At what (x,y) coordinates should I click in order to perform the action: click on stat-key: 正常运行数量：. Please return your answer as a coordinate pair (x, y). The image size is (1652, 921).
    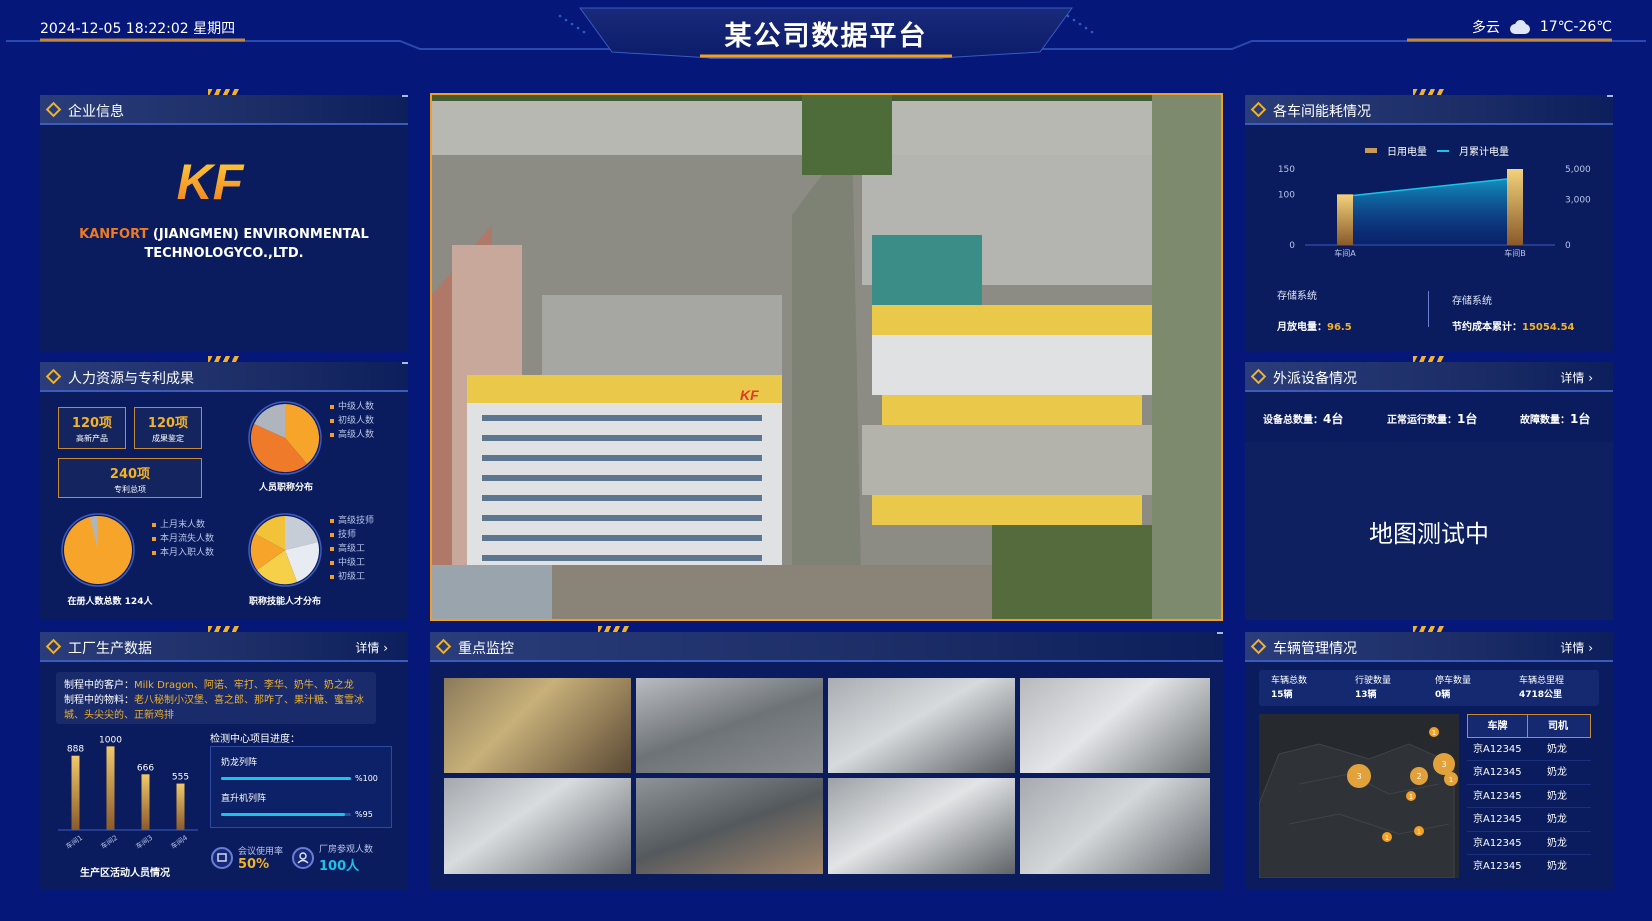
    Looking at the image, I should click on (1422, 420).